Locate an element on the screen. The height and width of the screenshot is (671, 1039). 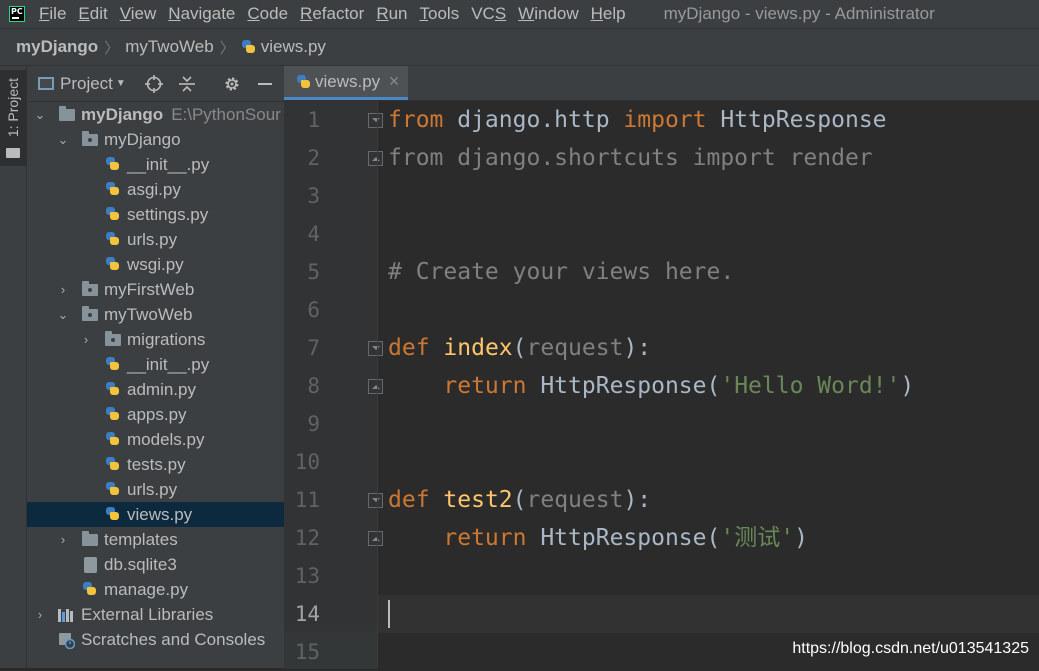
text-caret is located at coordinates (389, 614).